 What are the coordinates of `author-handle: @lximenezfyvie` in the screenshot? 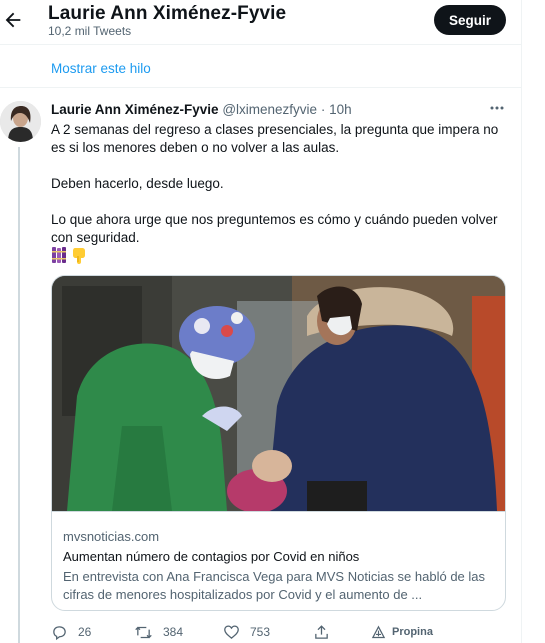 It's located at (269, 109).